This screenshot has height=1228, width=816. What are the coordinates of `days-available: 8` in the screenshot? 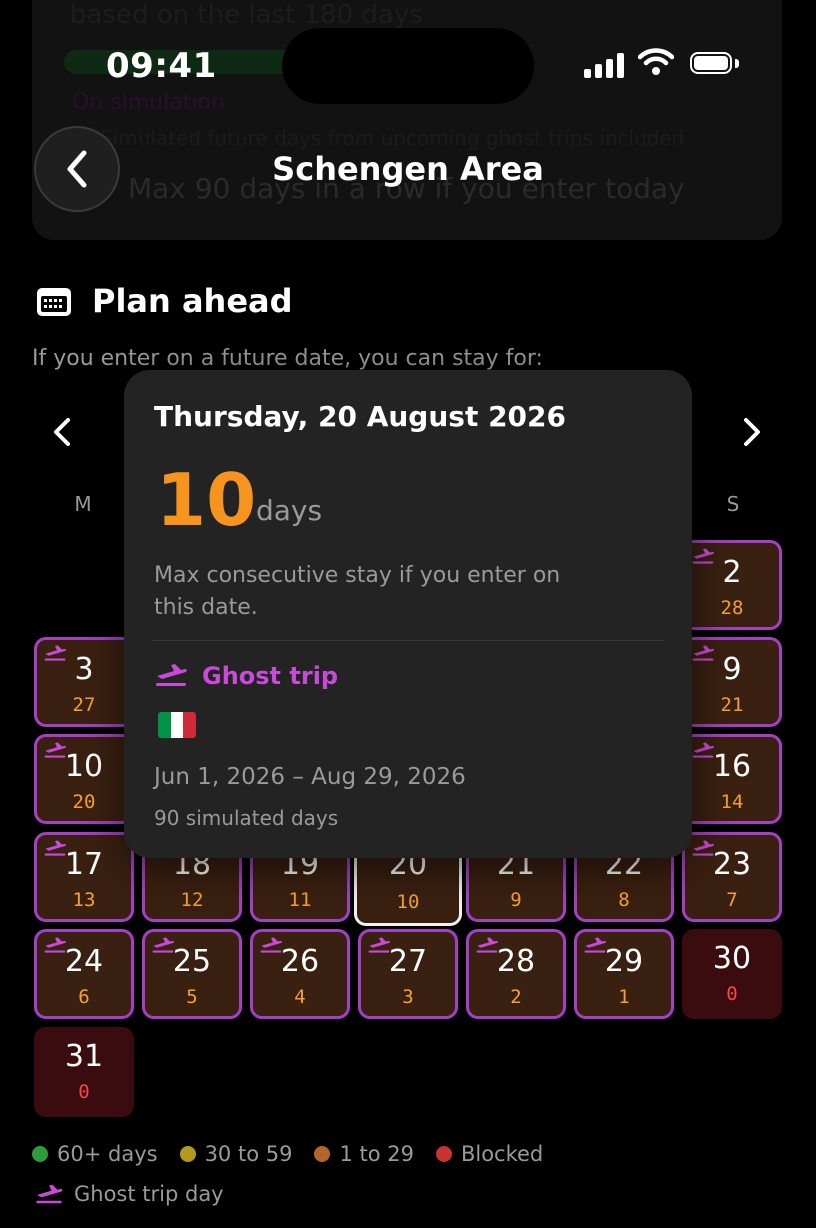 It's located at (624, 900).